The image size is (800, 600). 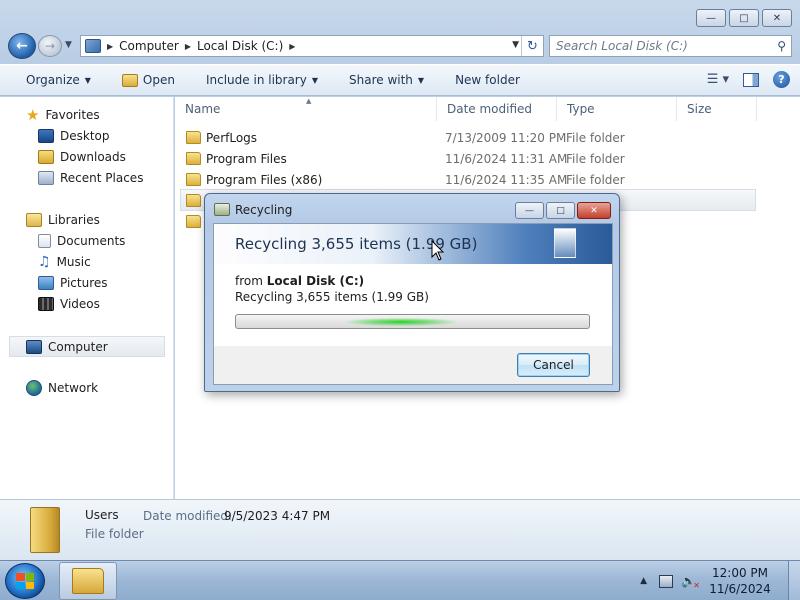 I want to click on open-button: Open, so click(x=148, y=80).